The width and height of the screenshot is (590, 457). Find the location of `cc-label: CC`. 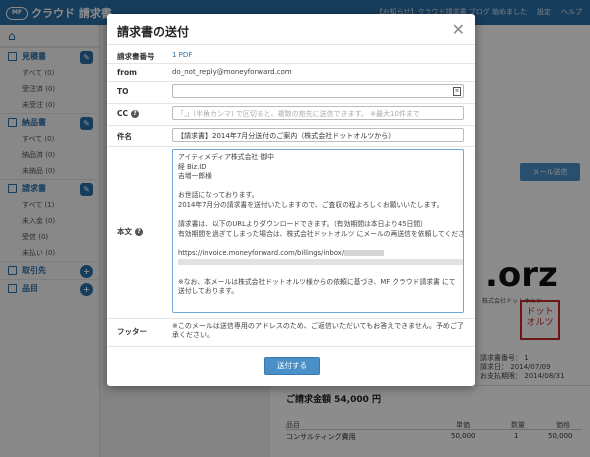

cc-label: CC is located at coordinates (123, 113).